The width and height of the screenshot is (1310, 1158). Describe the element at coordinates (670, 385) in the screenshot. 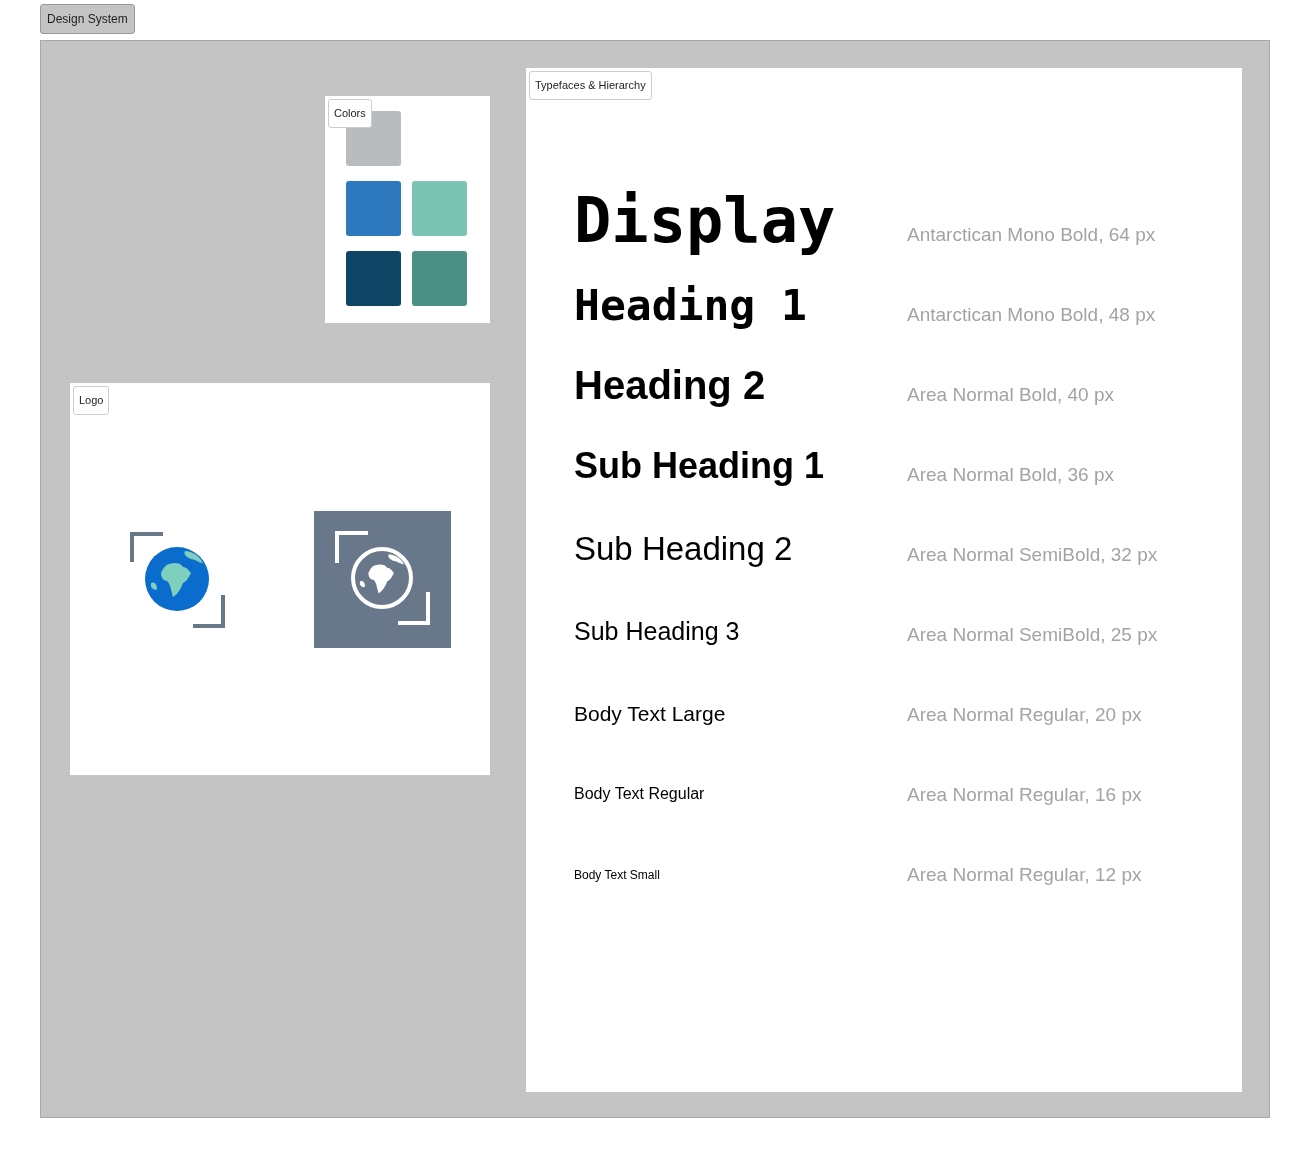

I see `type-sample: Heading 2` at that location.